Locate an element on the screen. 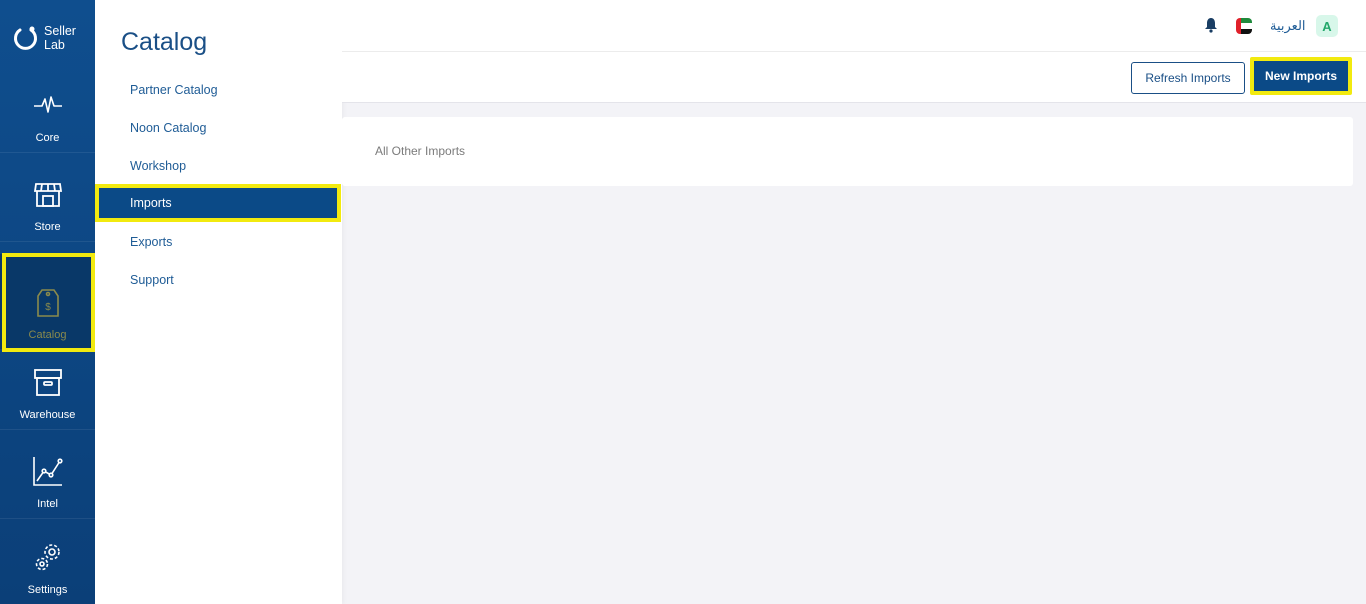  logo-icon is located at coordinates (25, 38).